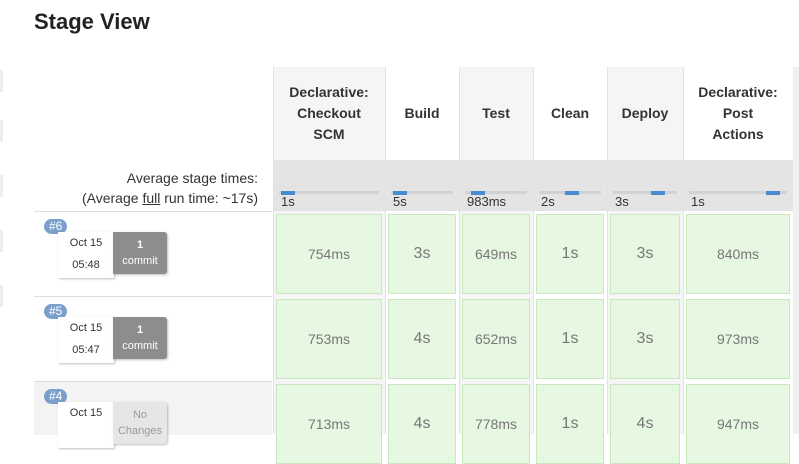 Image resolution: width=799 pixels, height=464 pixels. I want to click on stage-average-time: 3s, so click(622, 201).